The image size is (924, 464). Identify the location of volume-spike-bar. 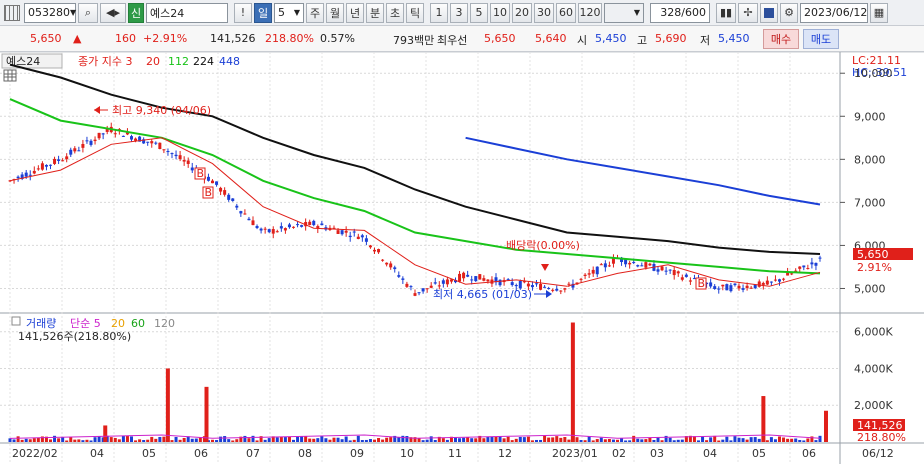
(572, 382).